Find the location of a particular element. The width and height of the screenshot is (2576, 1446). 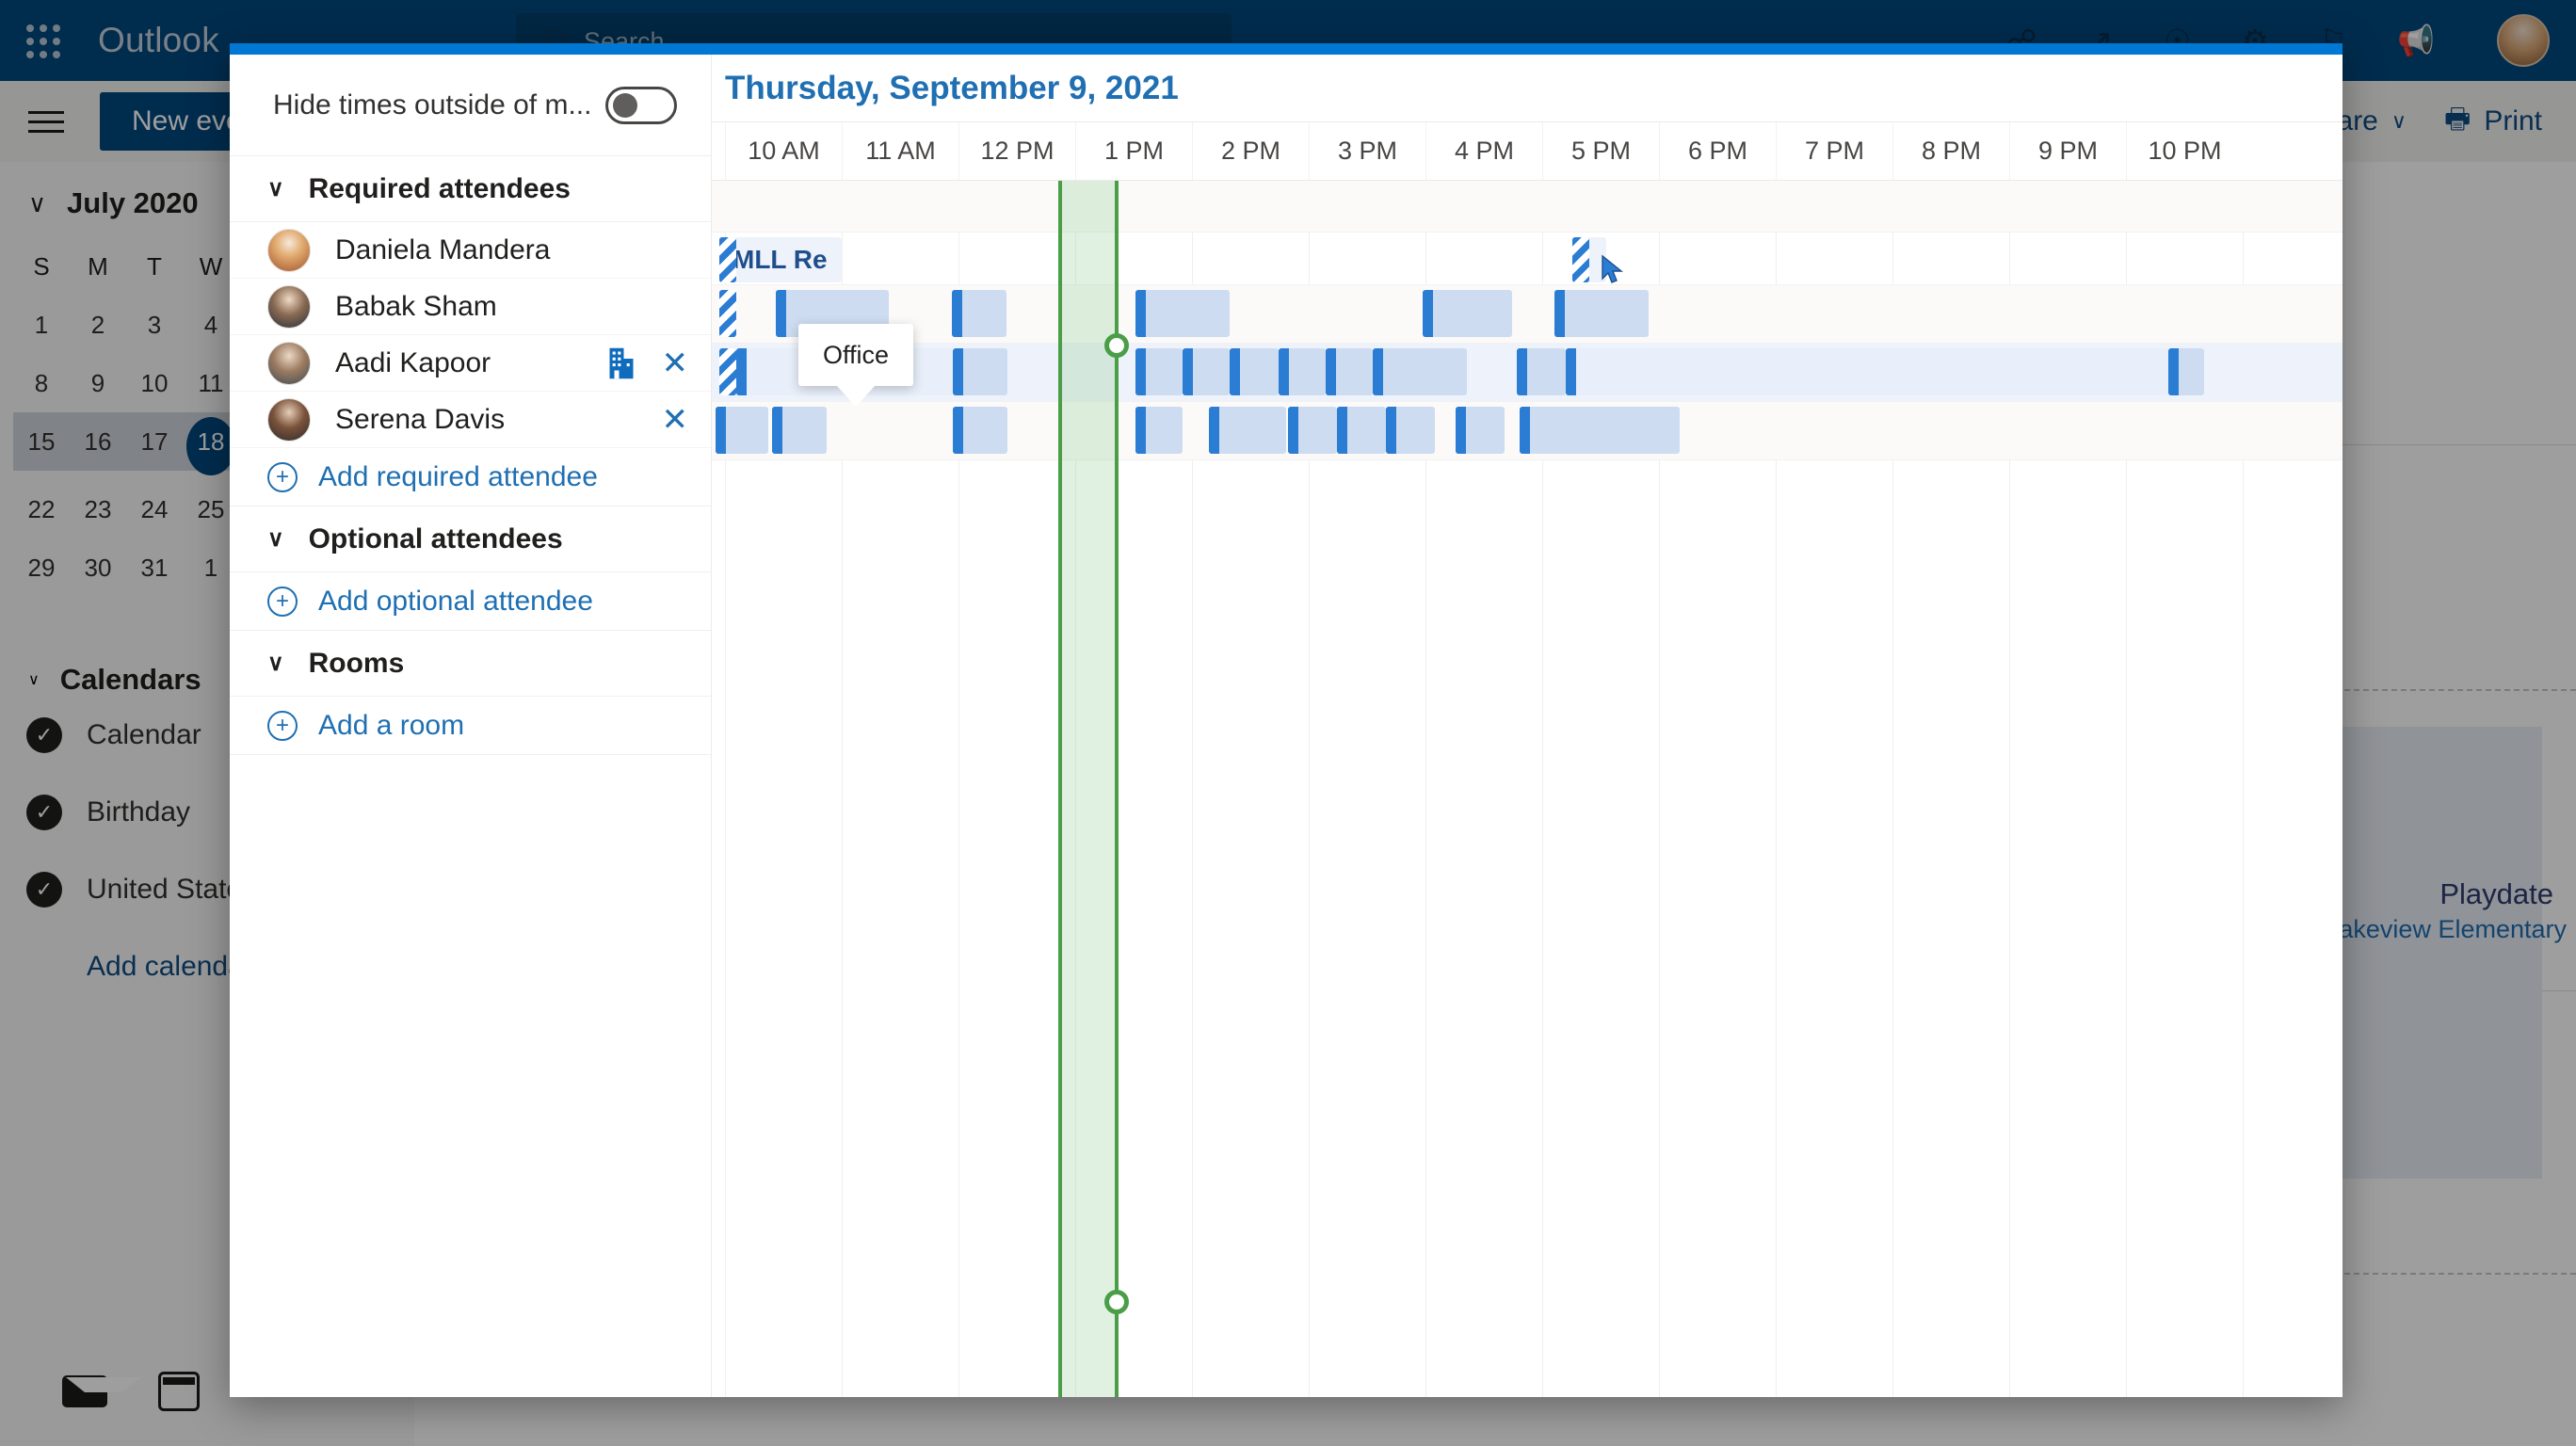

hour-label: 8 PM is located at coordinates (1950, 151).